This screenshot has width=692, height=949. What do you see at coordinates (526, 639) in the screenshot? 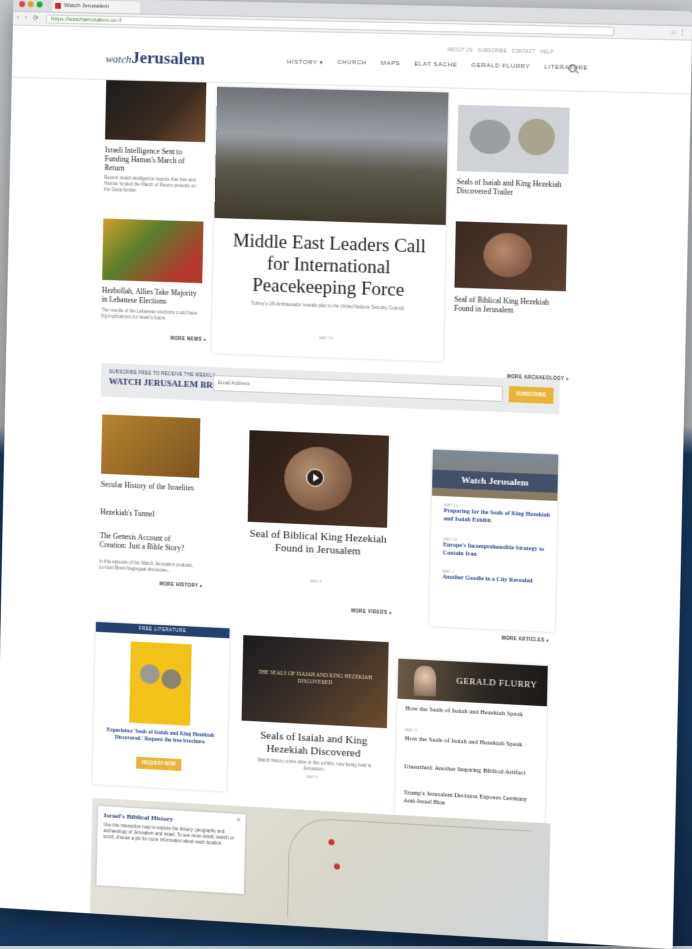
I see `more-articles-link: MORE ARTICLES »` at bounding box center [526, 639].